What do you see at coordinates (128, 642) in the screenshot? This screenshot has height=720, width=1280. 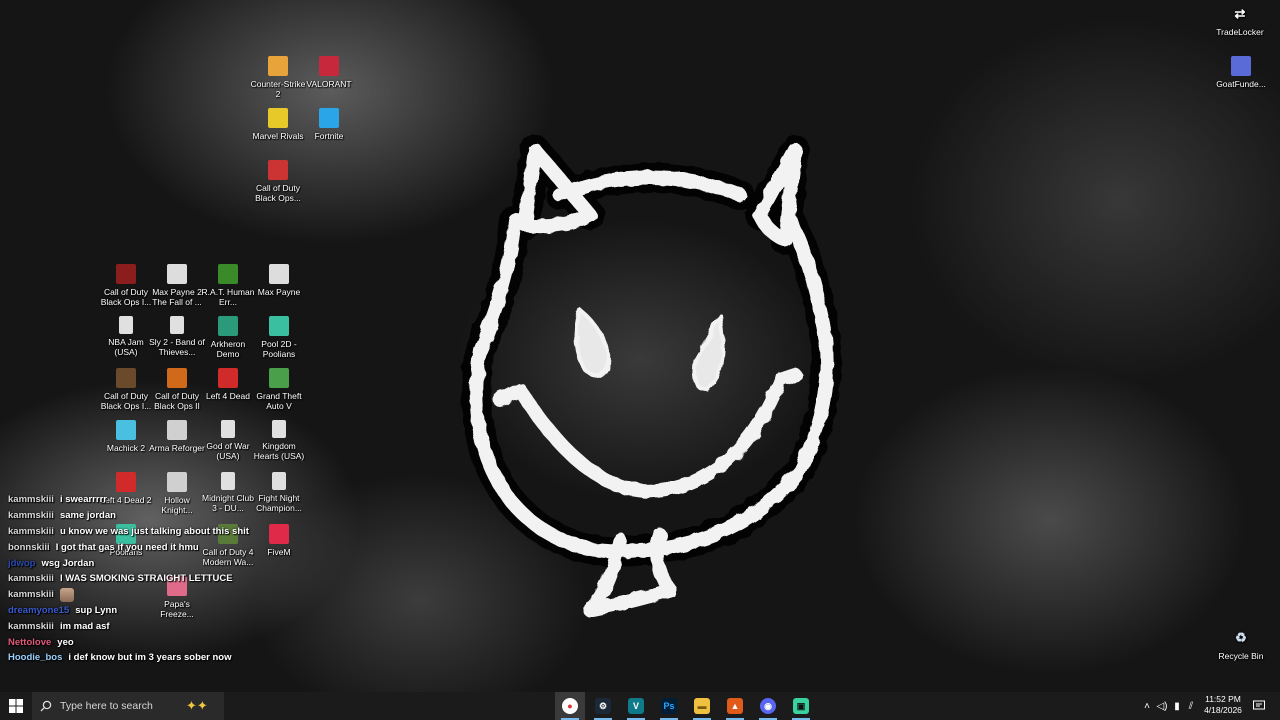 I see `chat-message: Nettolove yeo` at bounding box center [128, 642].